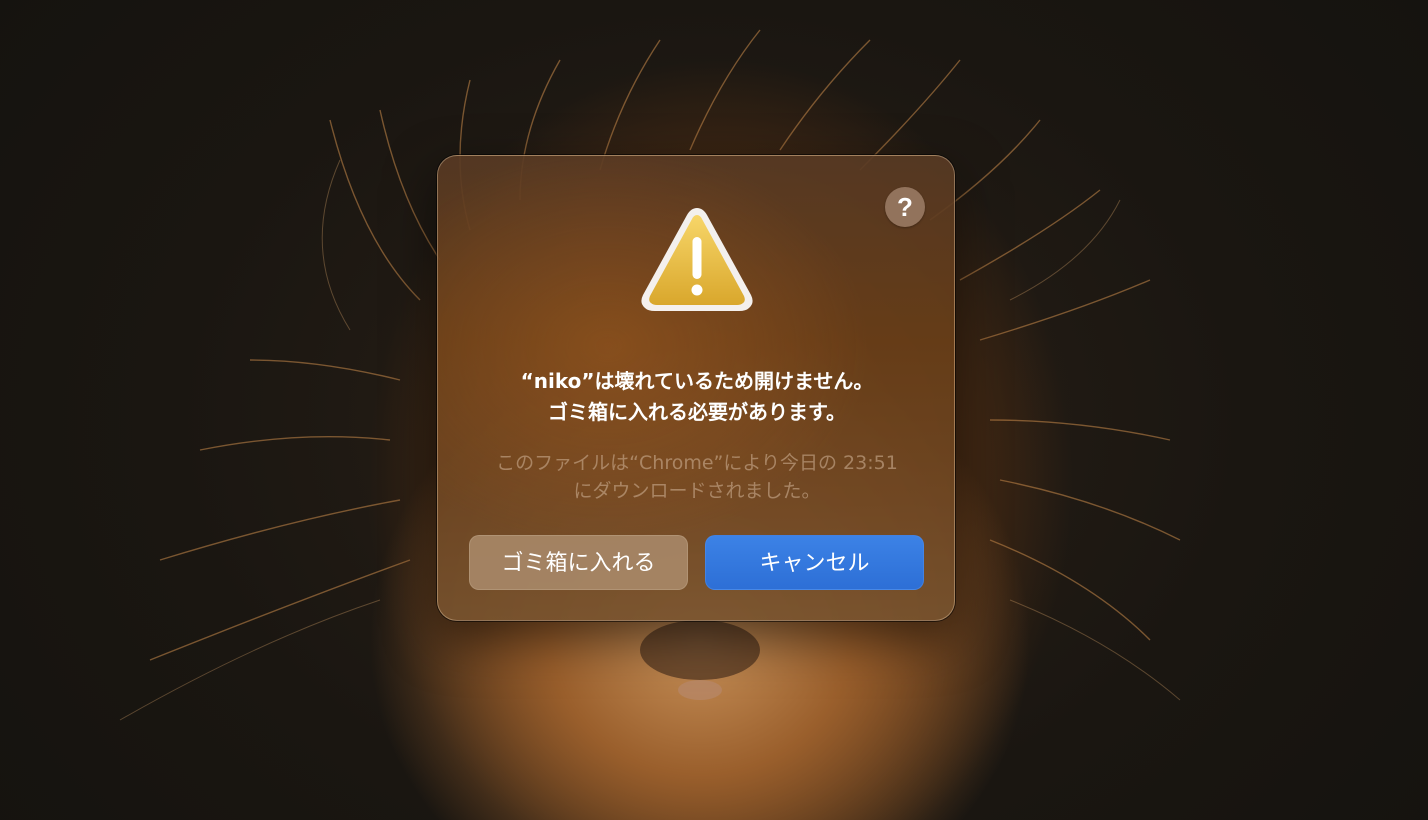 The width and height of the screenshot is (1428, 820). What do you see at coordinates (697, 491) in the screenshot?
I see `alert-message-line-2: にダウンロードされました。` at bounding box center [697, 491].